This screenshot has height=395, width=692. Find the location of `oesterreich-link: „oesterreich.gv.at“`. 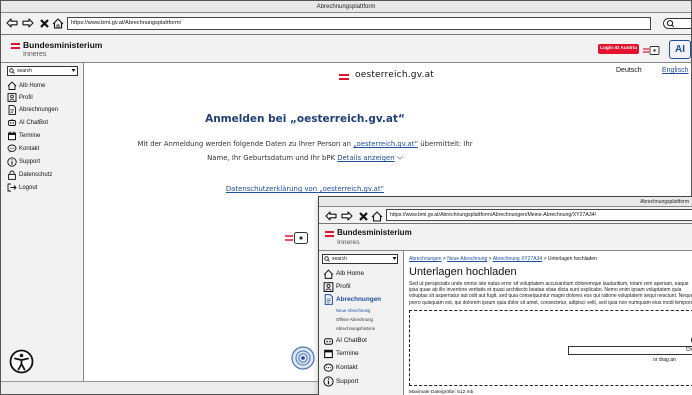

oesterreich-link: „oesterreich.gv.at“ is located at coordinates (385, 144).